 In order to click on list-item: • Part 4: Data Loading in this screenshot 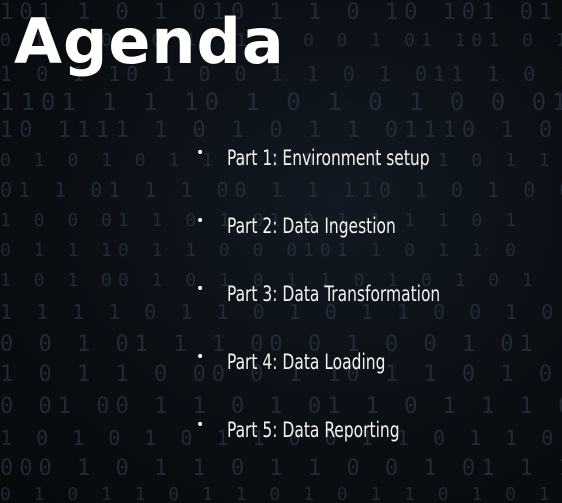, I will do `click(341, 378)`.